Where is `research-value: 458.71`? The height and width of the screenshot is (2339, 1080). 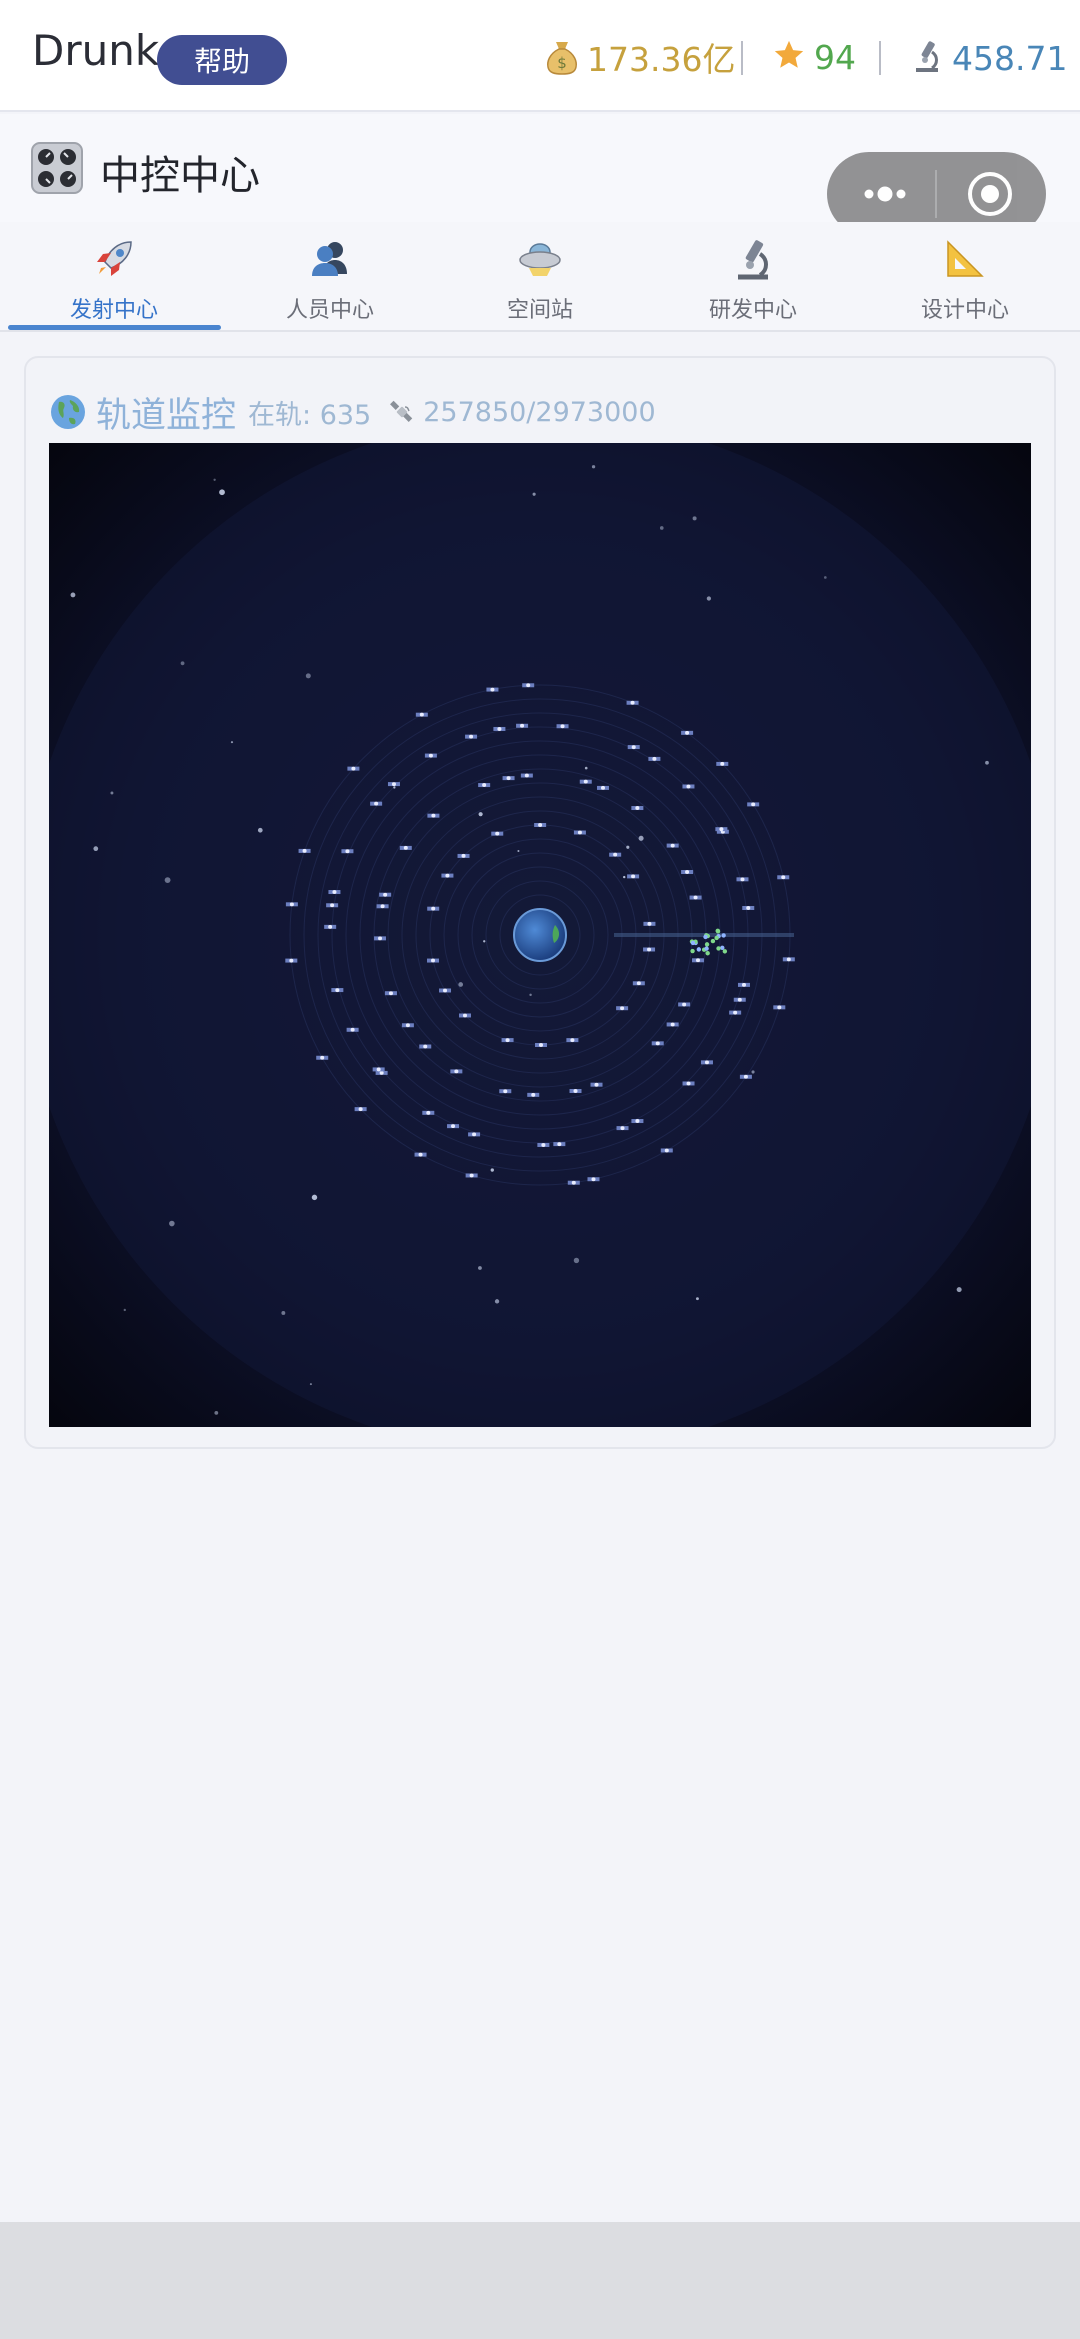 research-value: 458.71 is located at coordinates (1010, 58).